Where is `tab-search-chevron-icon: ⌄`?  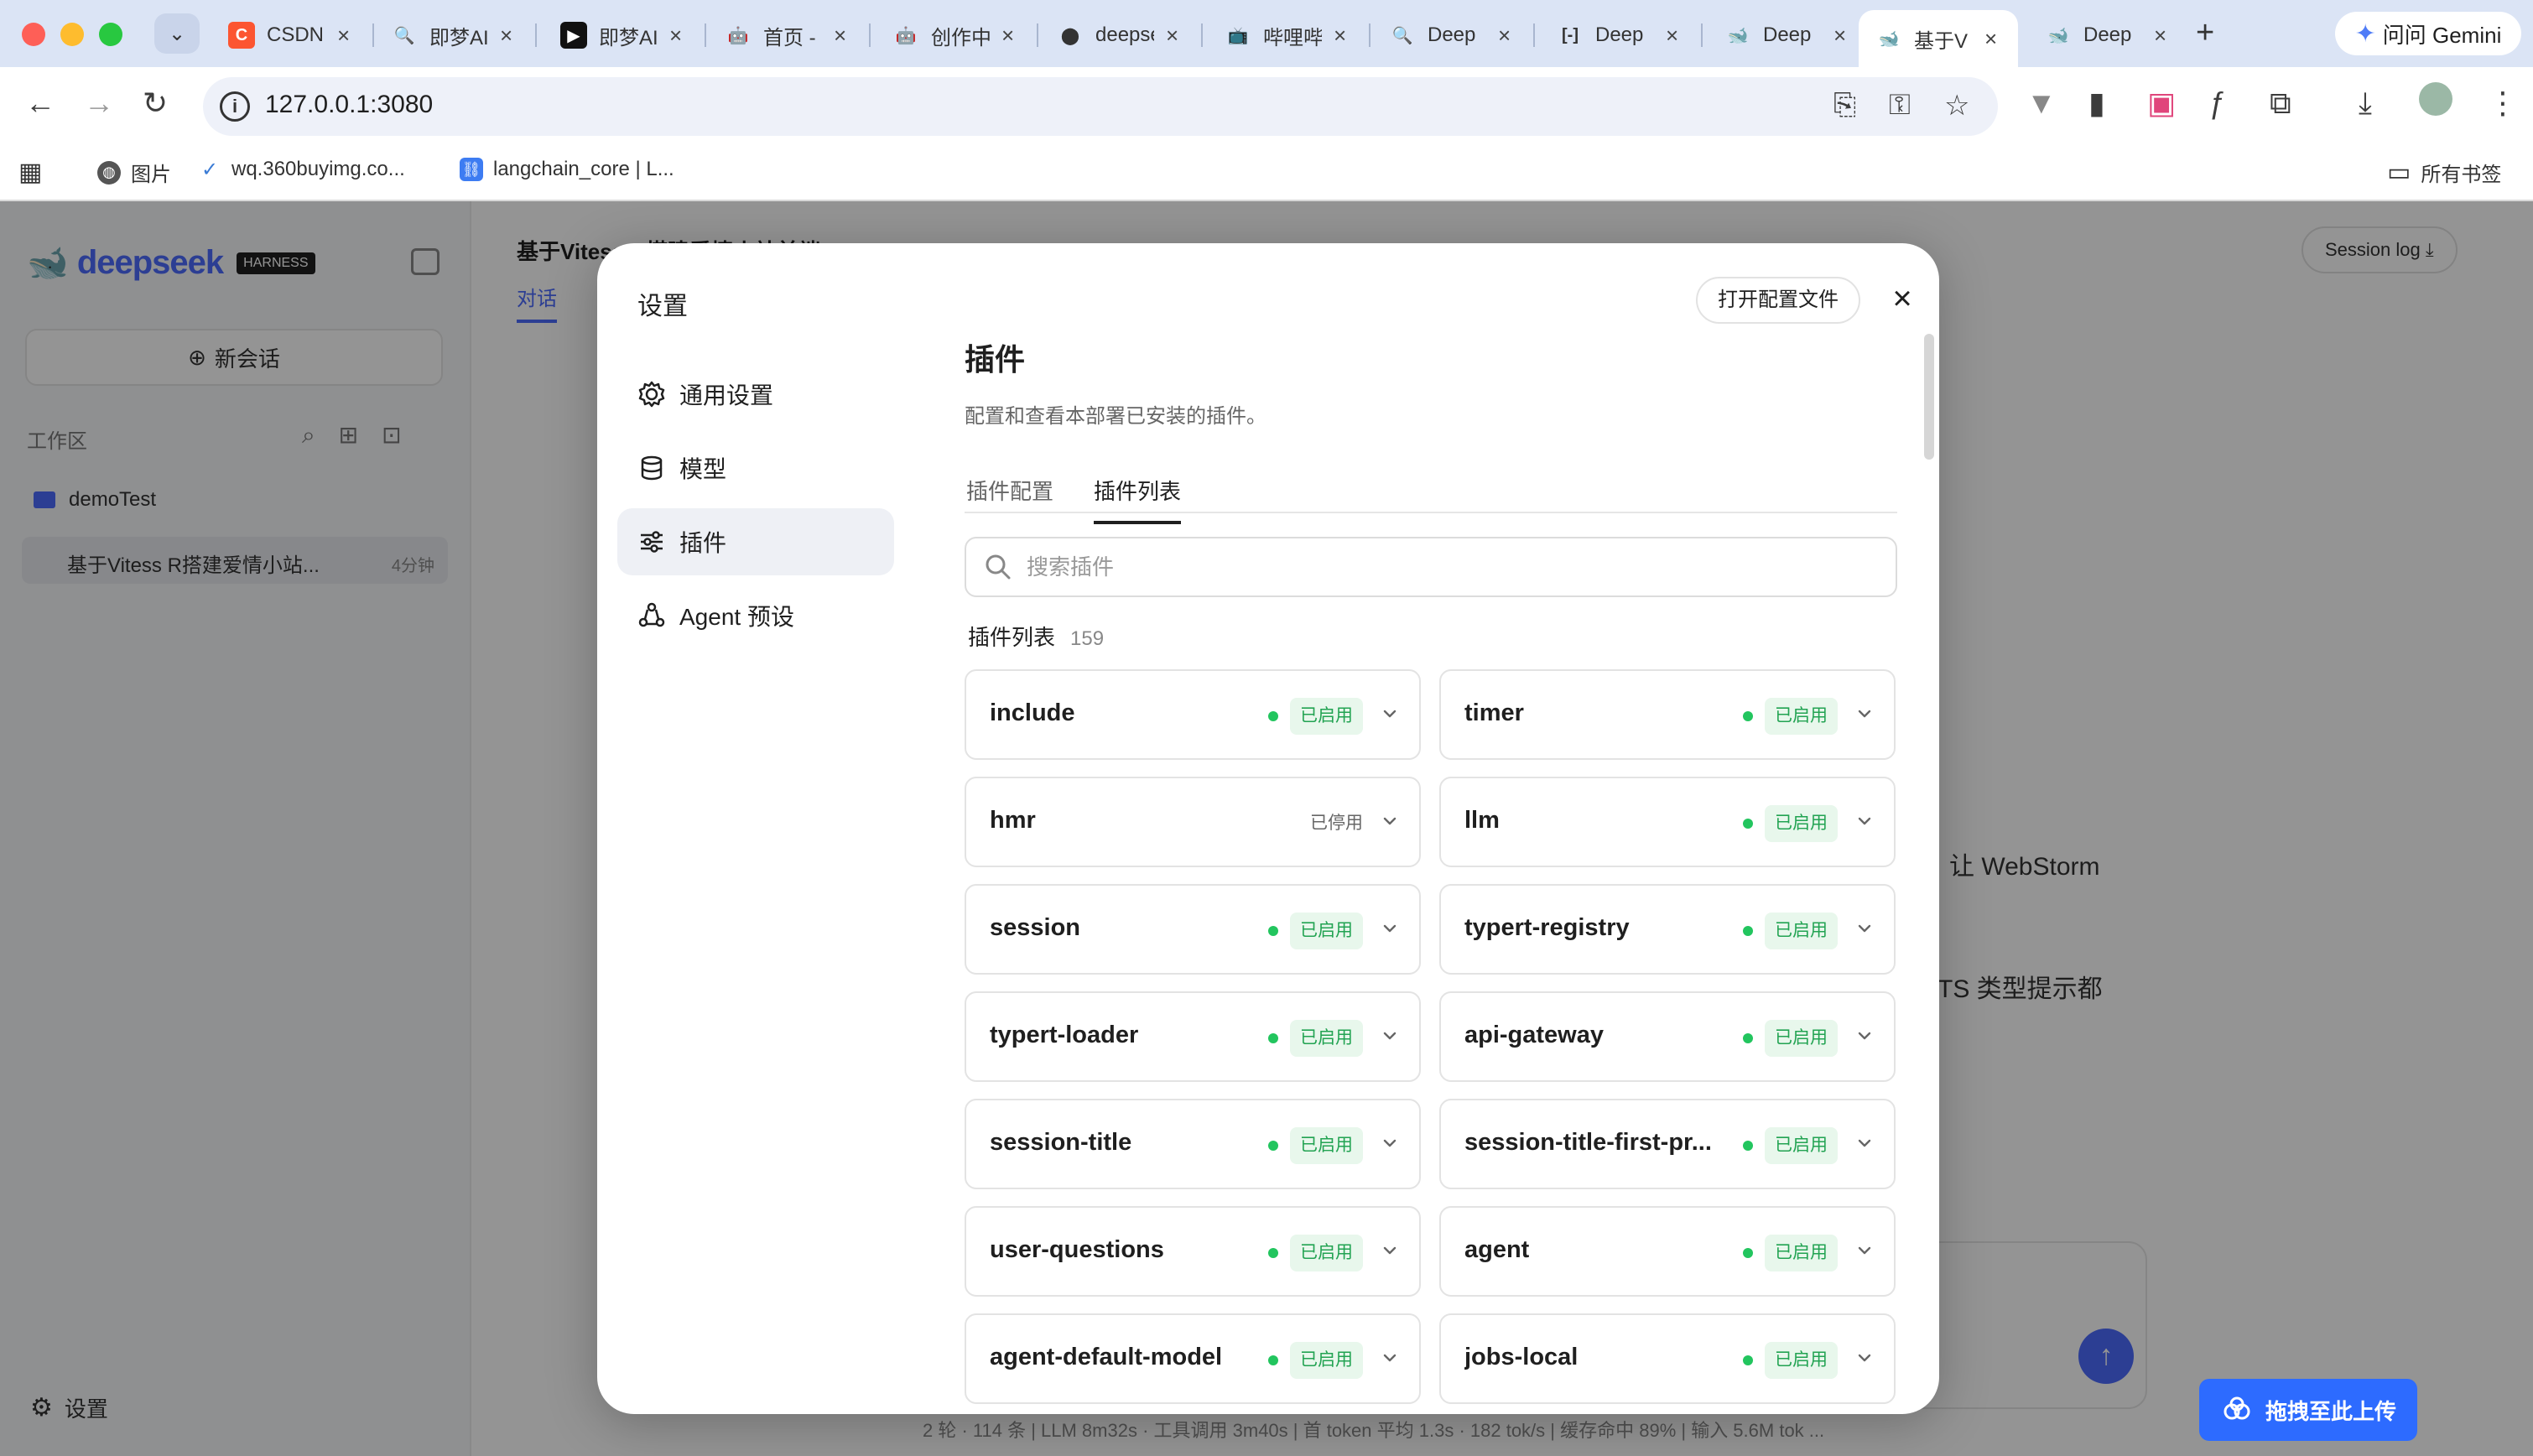 tab-search-chevron-icon: ⌄ is located at coordinates (177, 33).